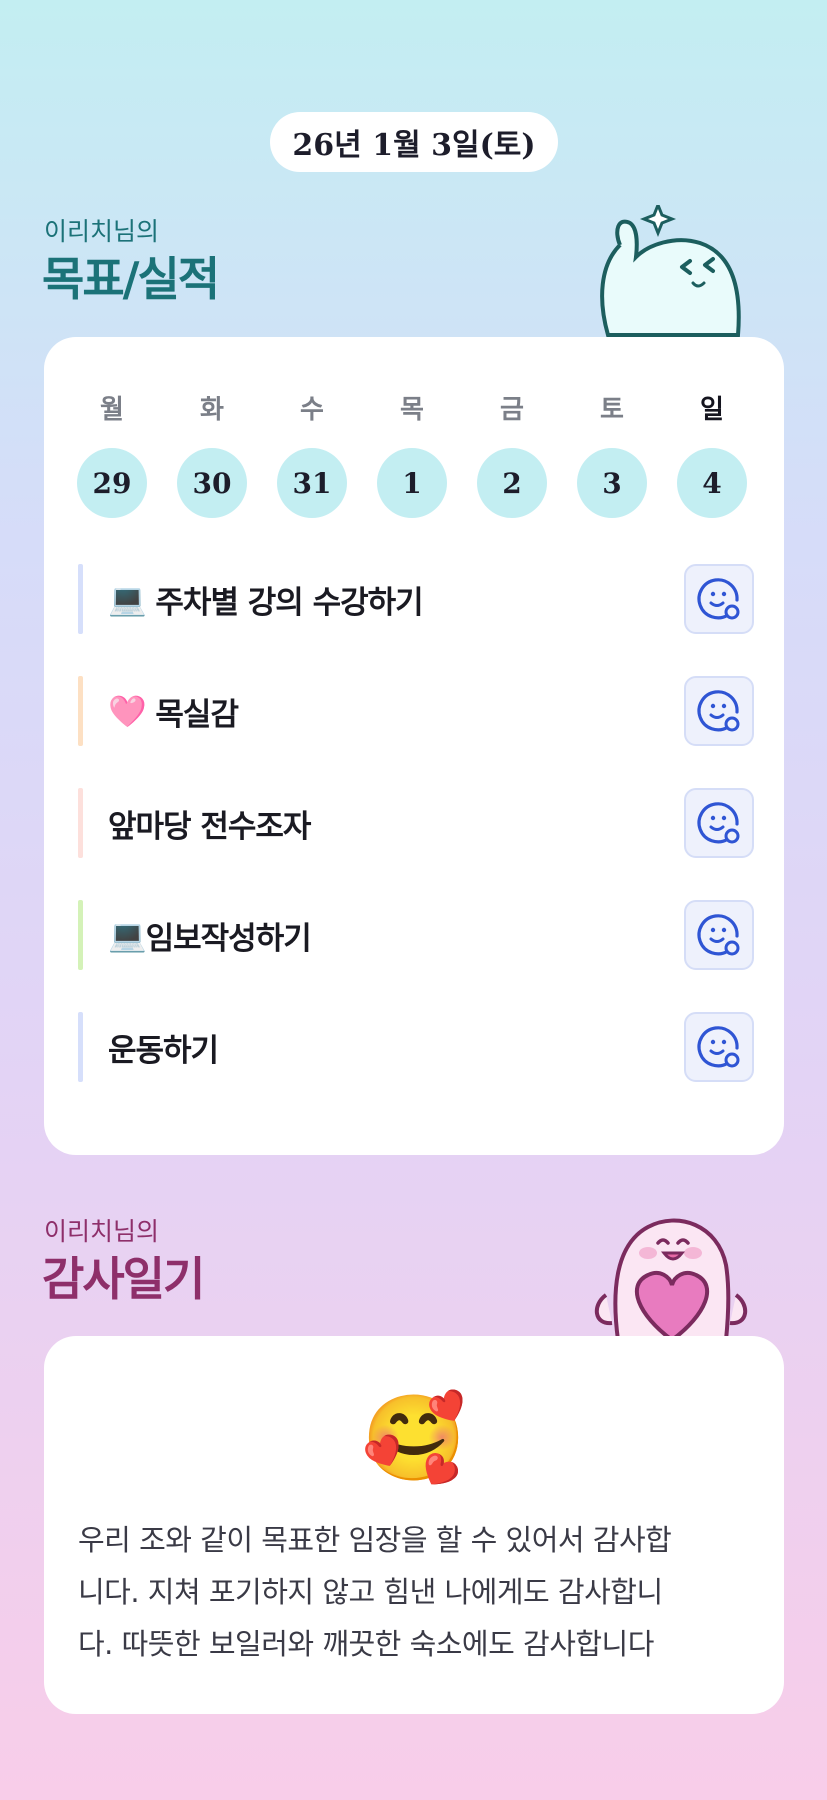 The width and height of the screenshot is (827, 1800). Describe the element at coordinates (366, 1644) in the screenshot. I see `thanks-line: 다. 따뜻한 보일러와 깨끗한 숙소에도 감사합니다` at that location.